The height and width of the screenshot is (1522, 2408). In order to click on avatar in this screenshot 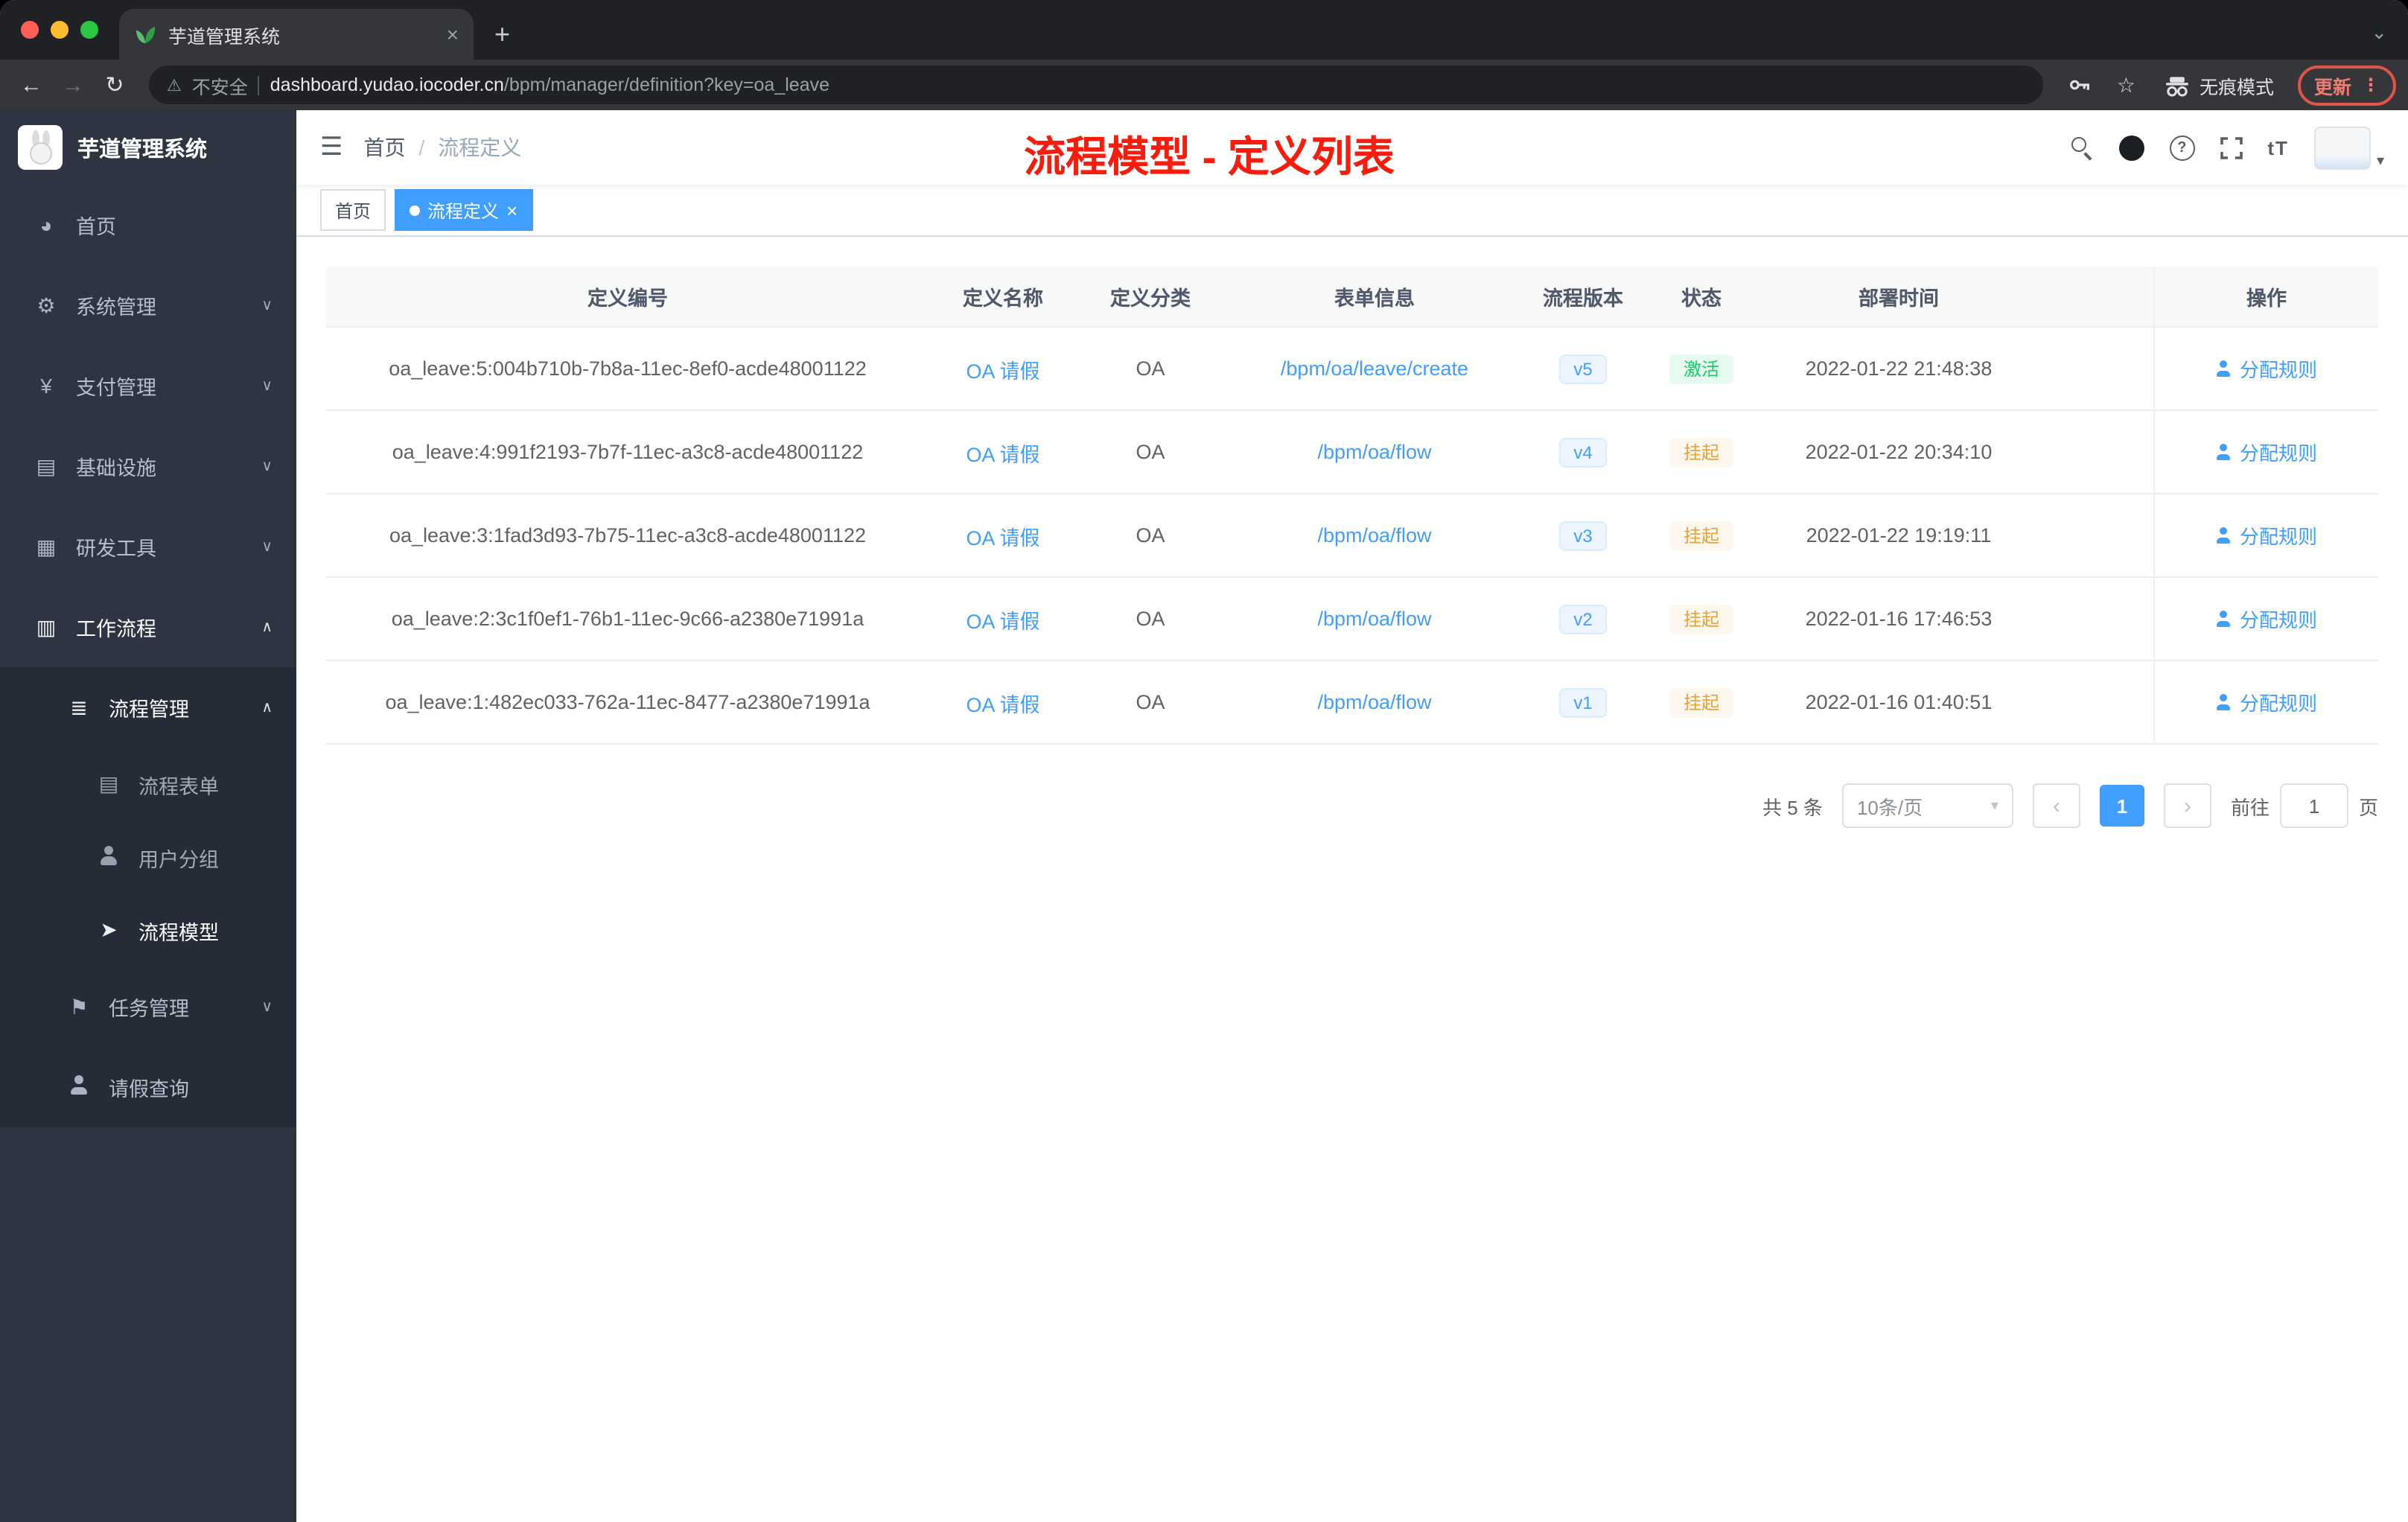, I will do `click(2342, 147)`.